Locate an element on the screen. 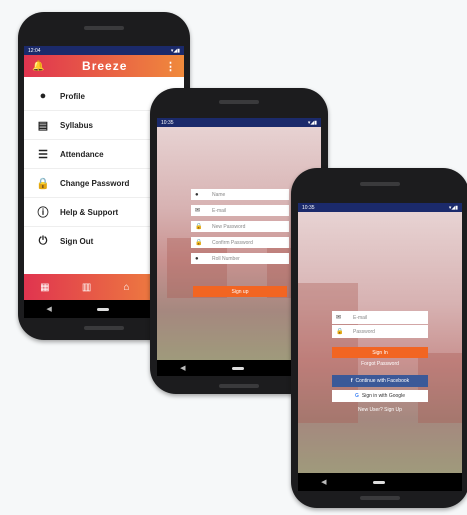 This screenshot has height=515, width=467. google-icon: G is located at coordinates (357, 396).